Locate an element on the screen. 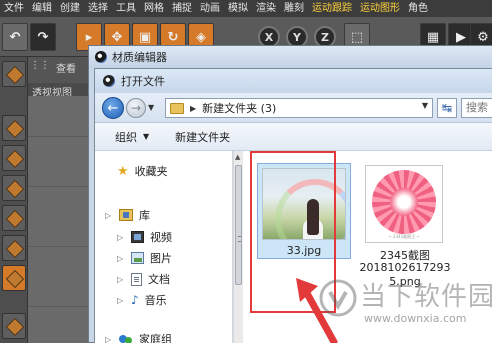  menu-simulate: 模拟 is located at coordinates (238, 8).